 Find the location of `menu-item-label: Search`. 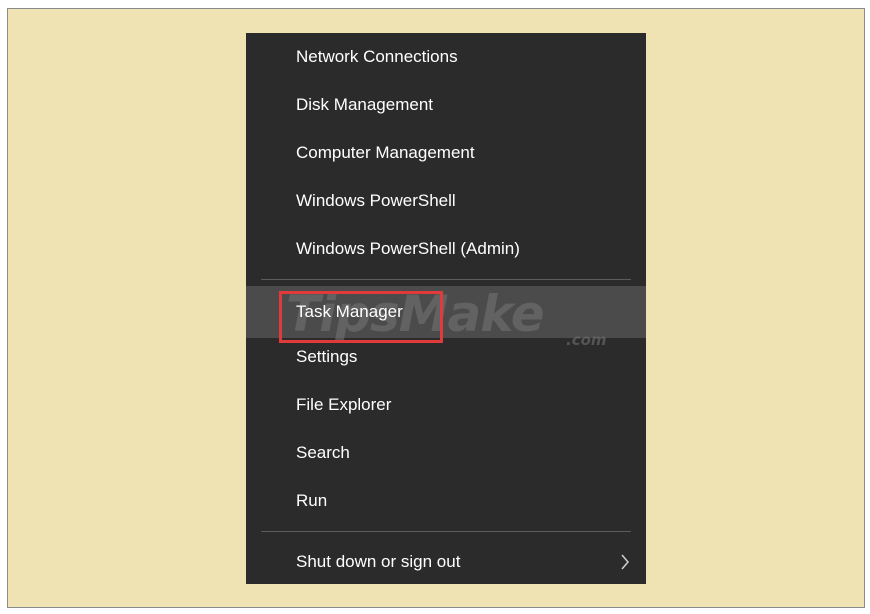

menu-item-label: Search is located at coordinates (323, 452).